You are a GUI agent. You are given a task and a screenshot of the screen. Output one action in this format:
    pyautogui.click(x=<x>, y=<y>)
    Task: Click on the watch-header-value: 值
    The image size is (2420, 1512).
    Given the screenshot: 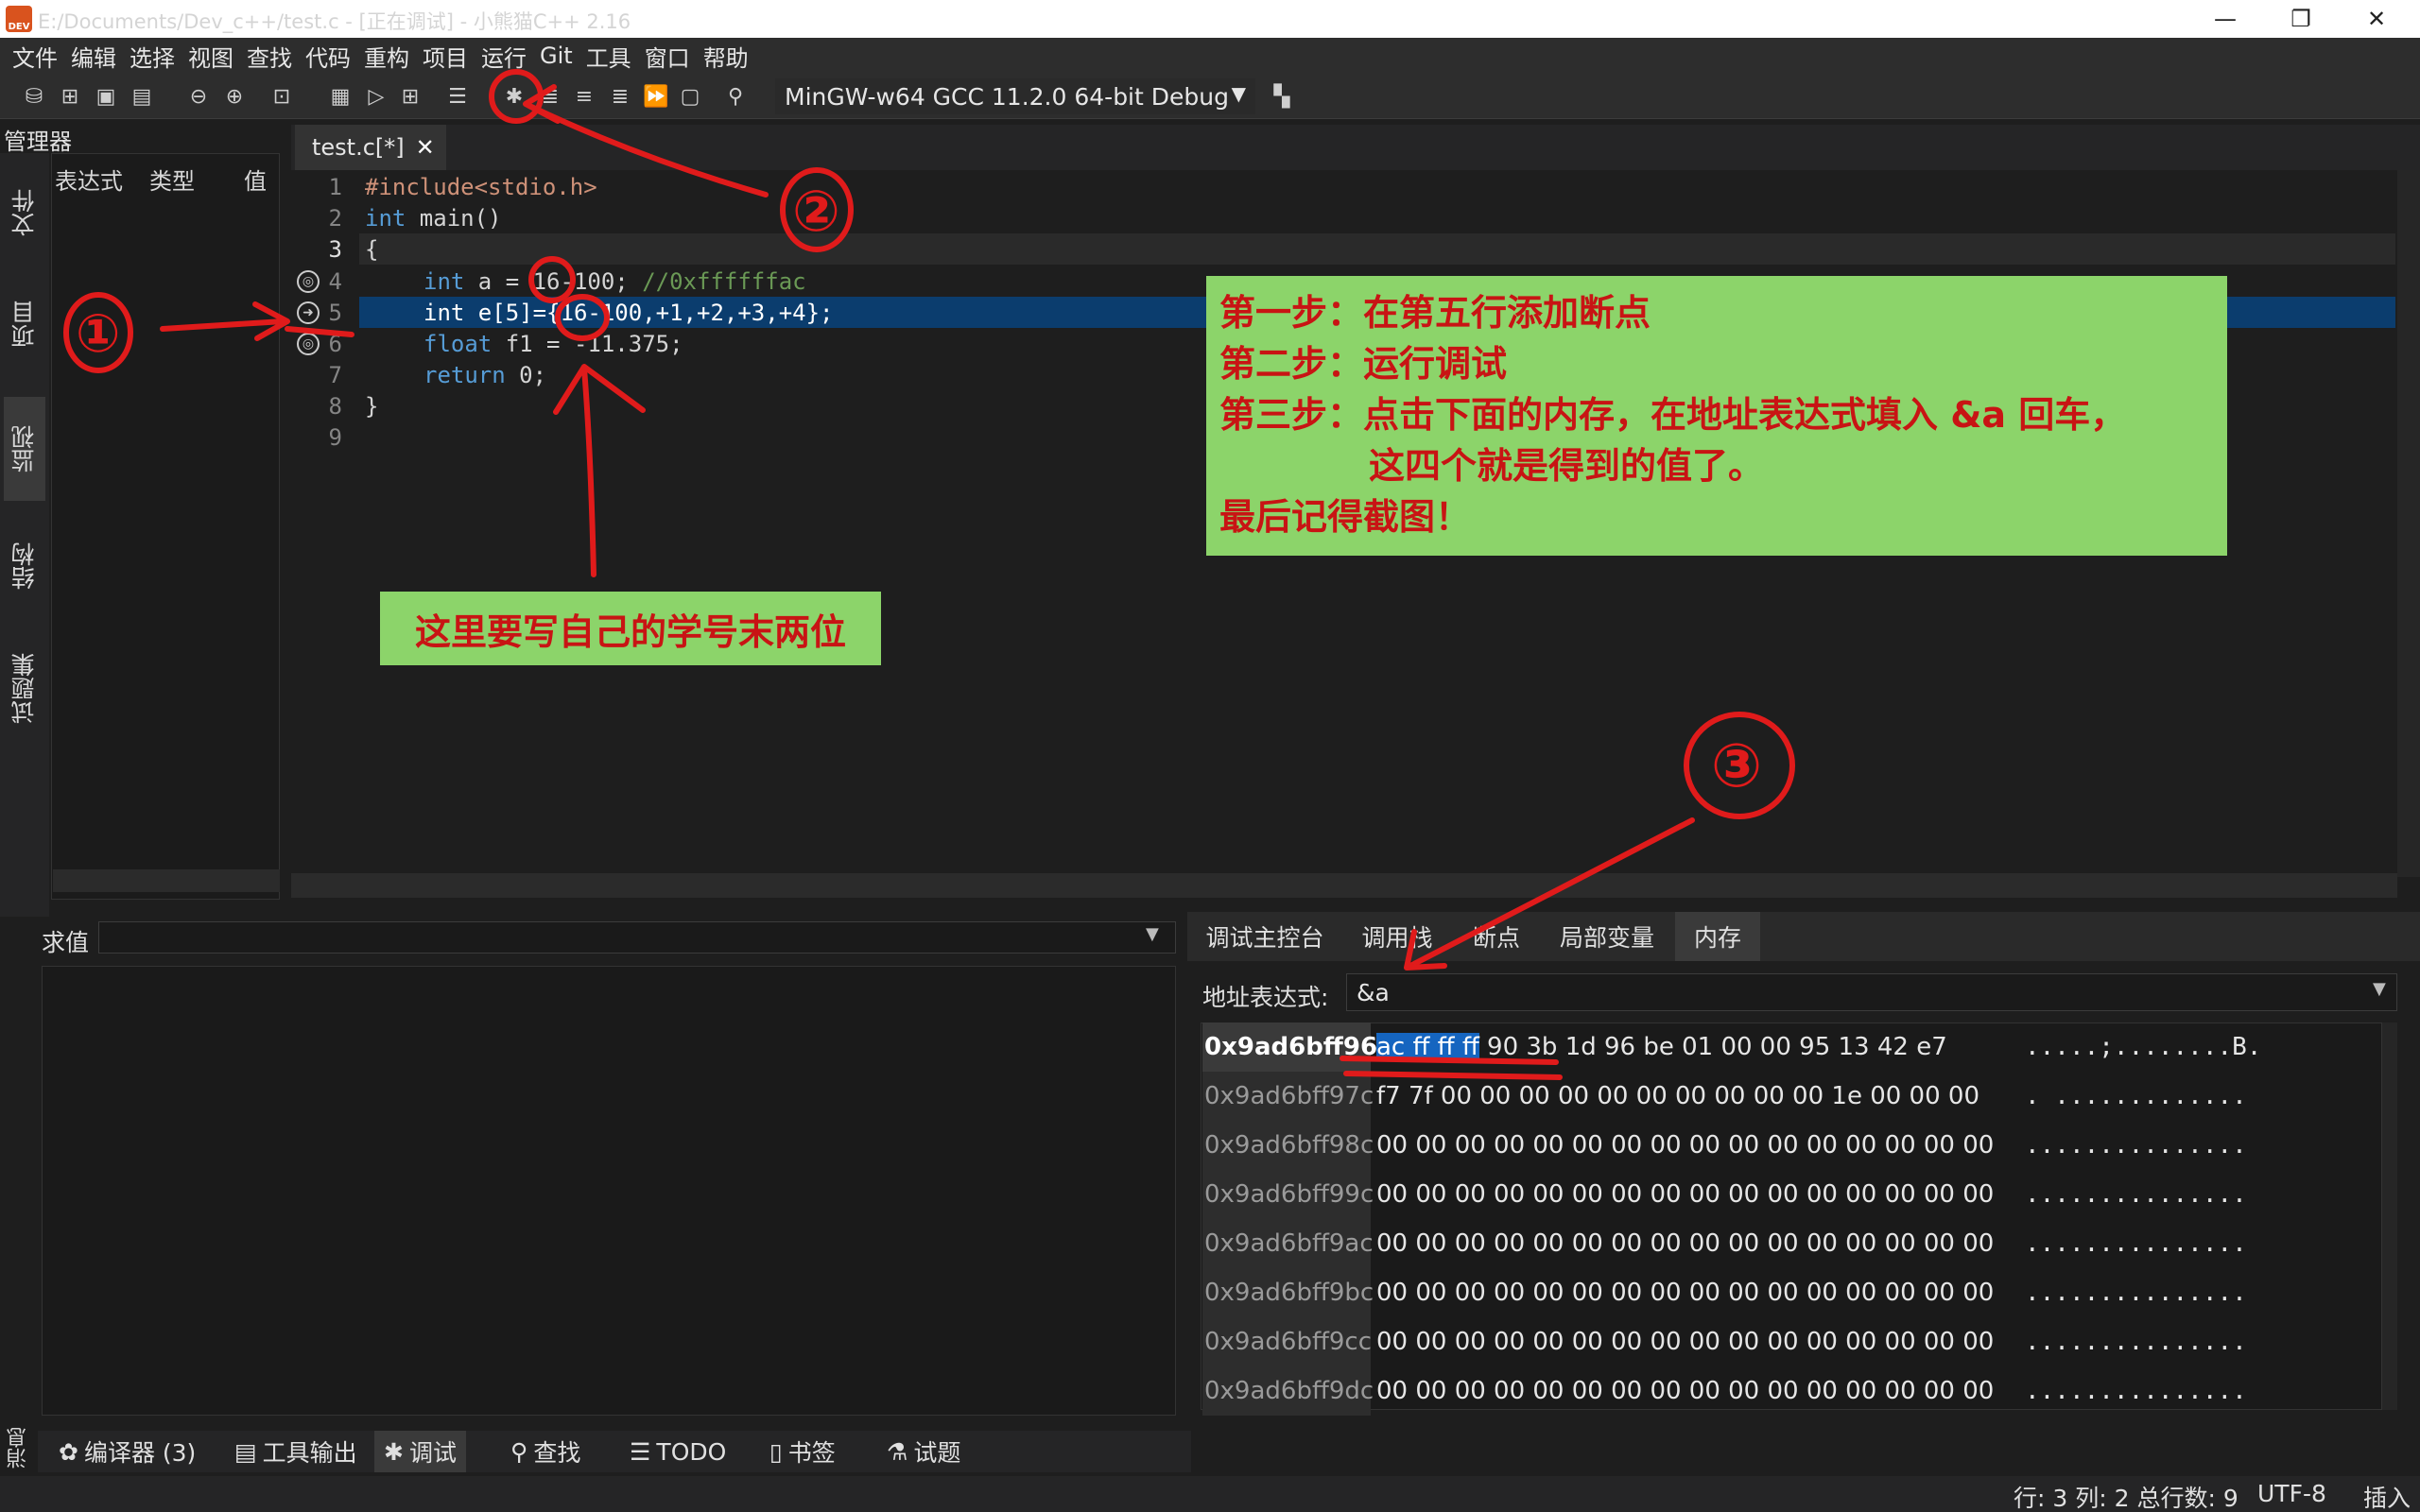 What is the action you would take?
    pyautogui.click(x=256, y=179)
    